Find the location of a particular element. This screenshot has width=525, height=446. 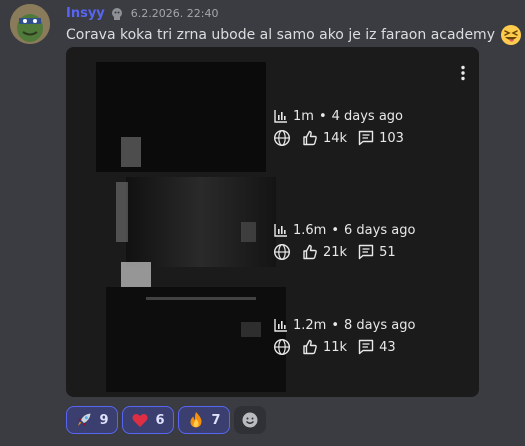

video-stats-3: 1.2m • 8 days ago 11k 43 is located at coordinates (373, 336).